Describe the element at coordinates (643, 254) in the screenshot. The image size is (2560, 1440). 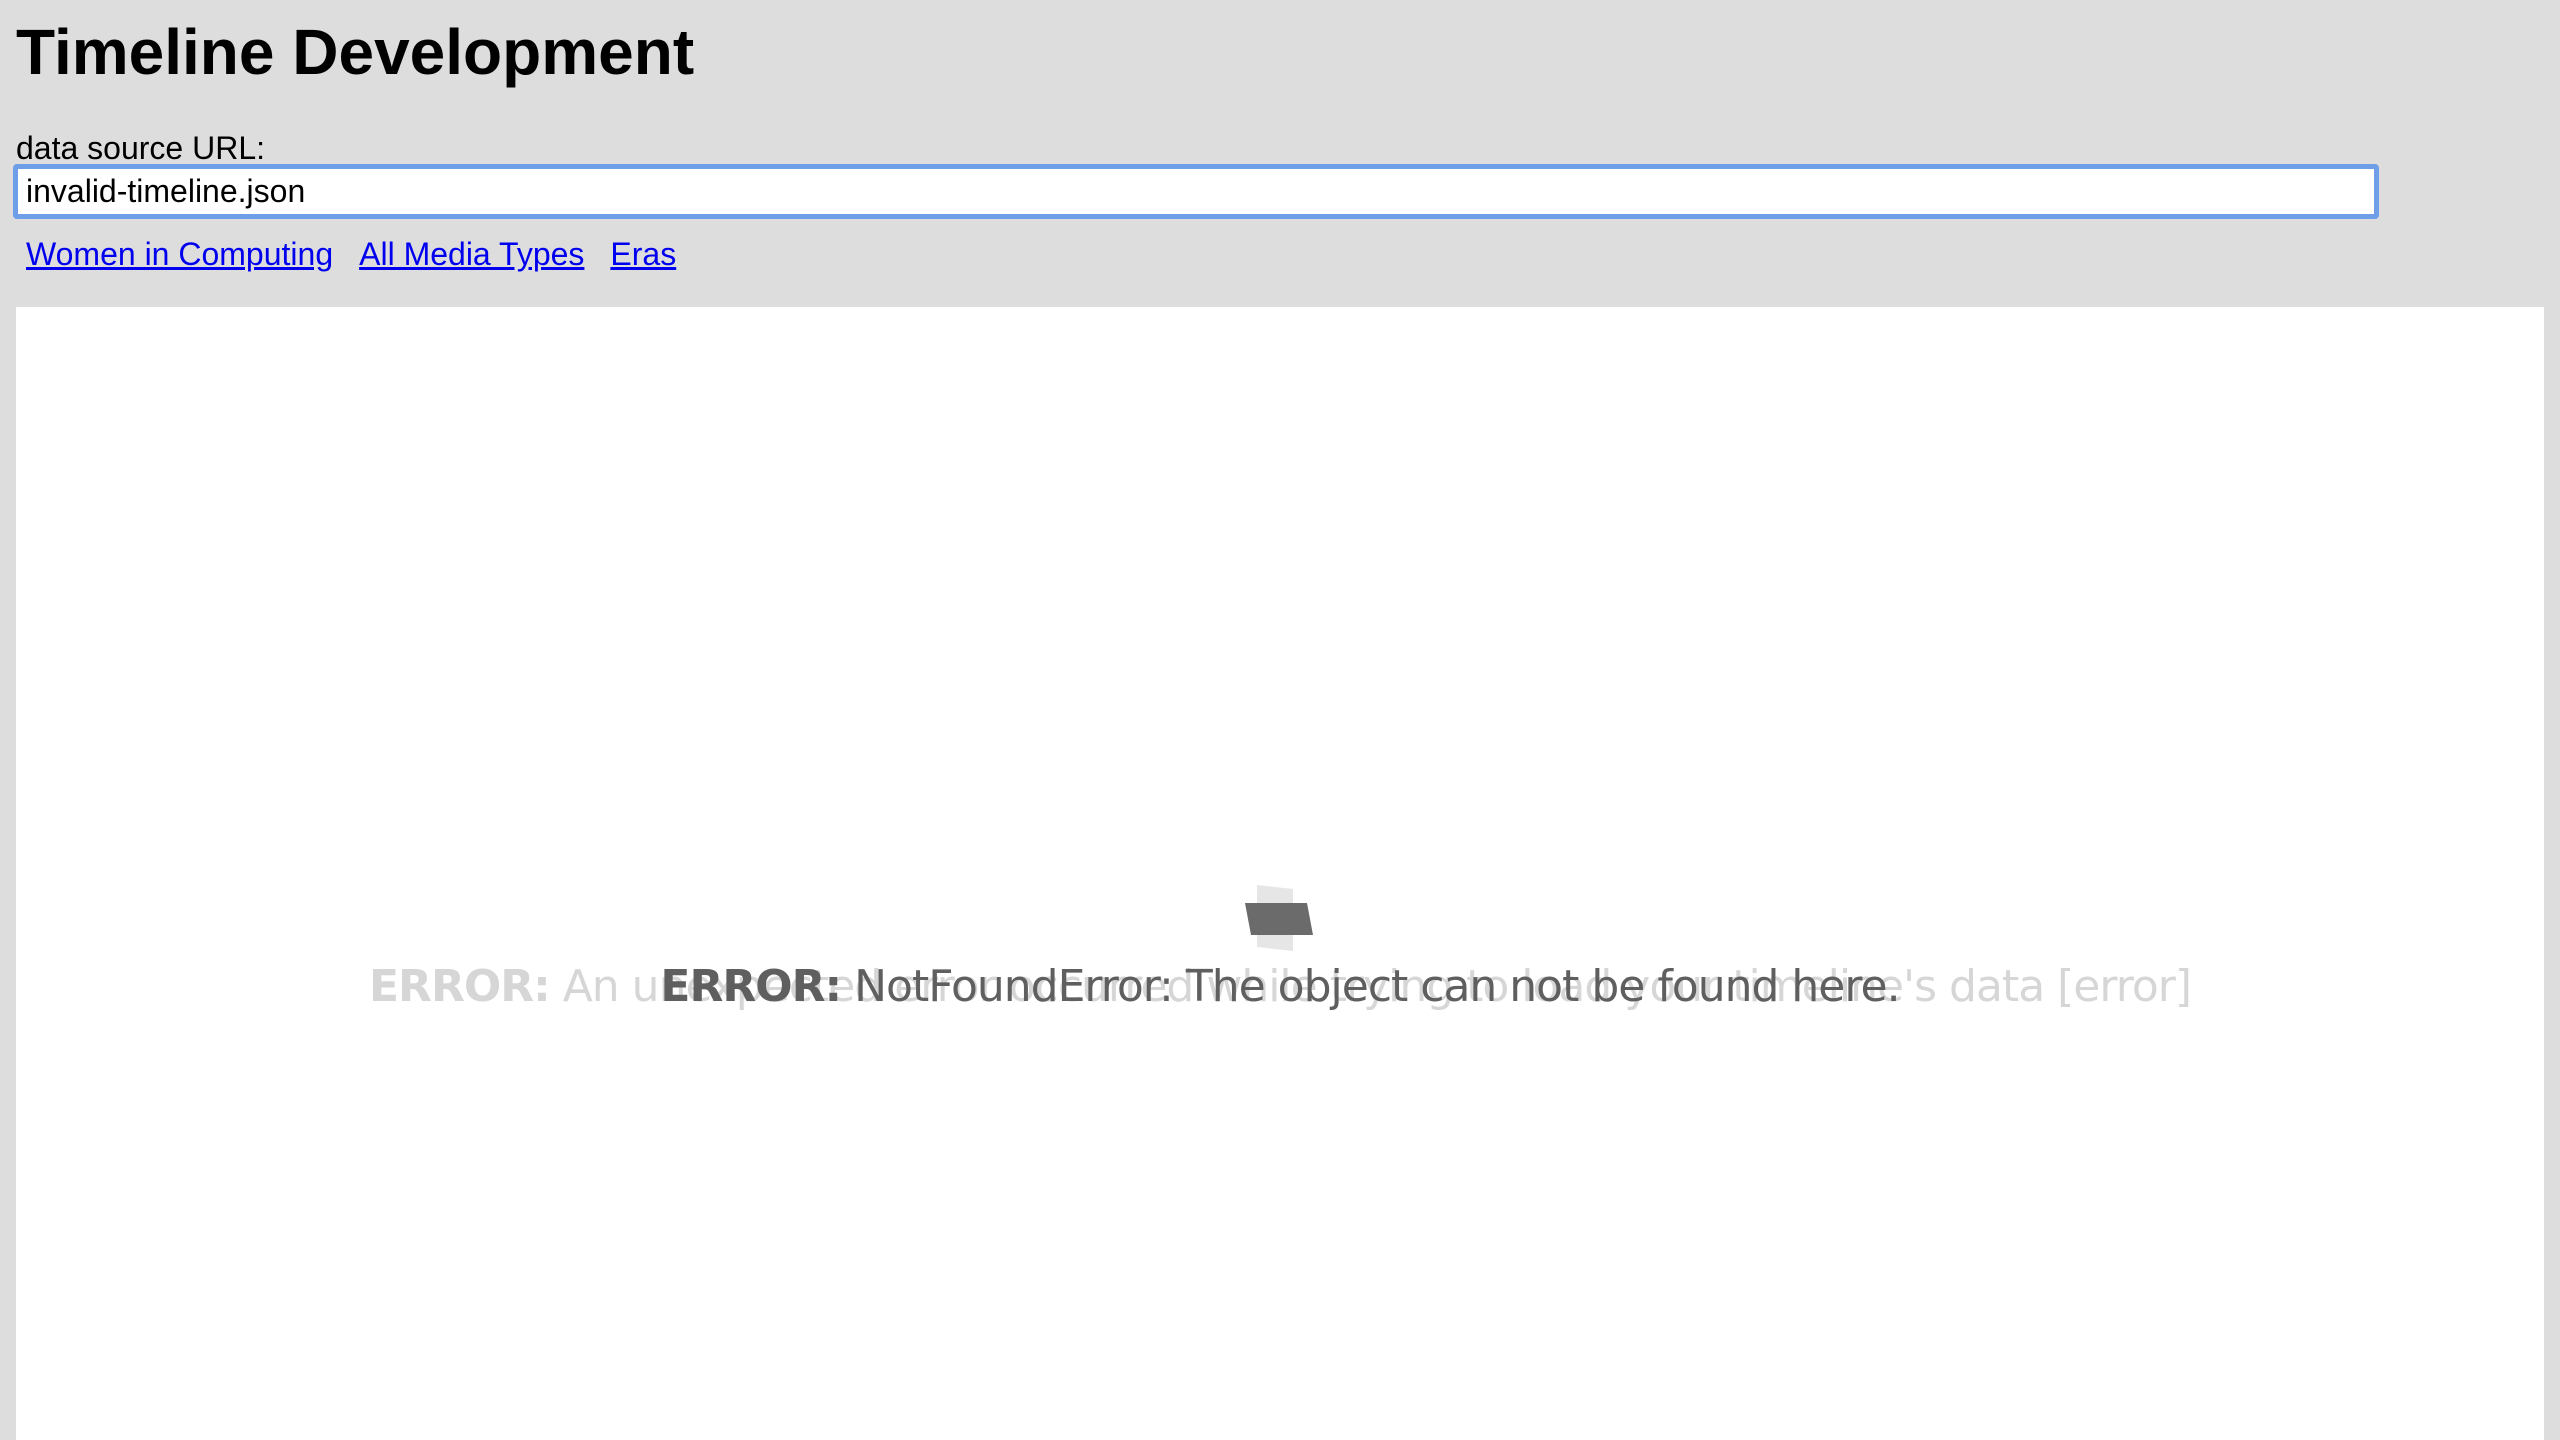
I see `link-eras: Eras` at that location.